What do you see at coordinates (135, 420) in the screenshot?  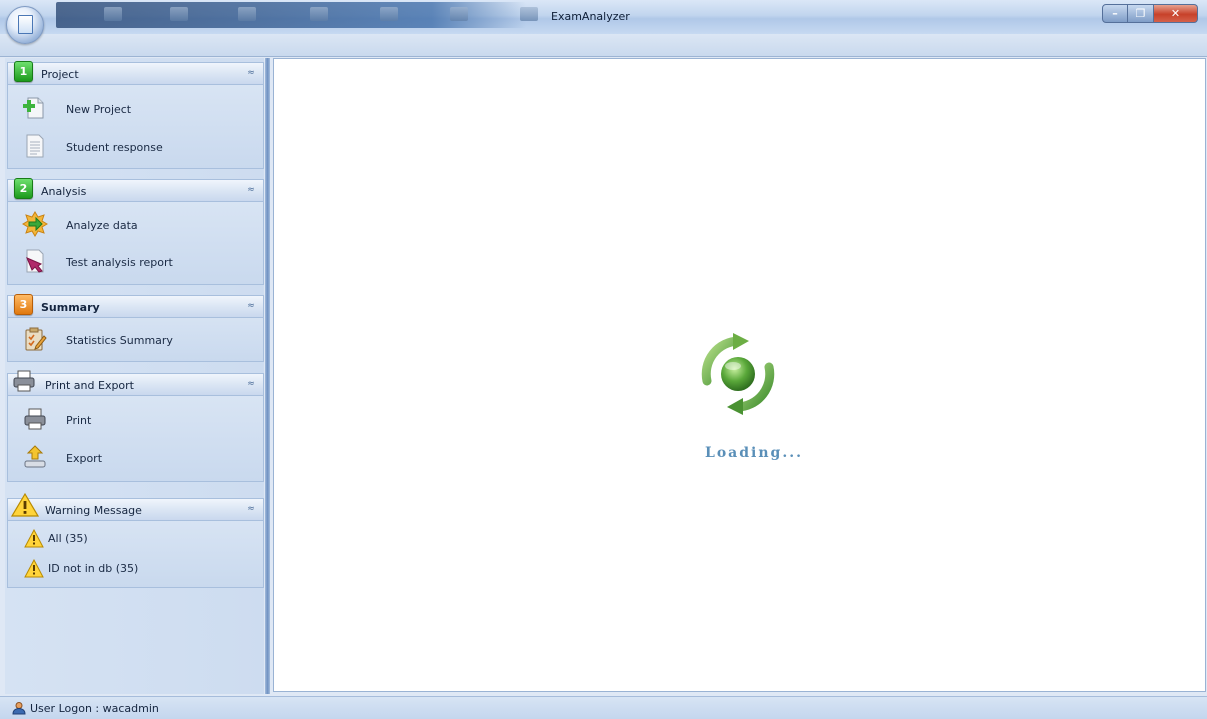 I see `nav-item-print: Print` at bounding box center [135, 420].